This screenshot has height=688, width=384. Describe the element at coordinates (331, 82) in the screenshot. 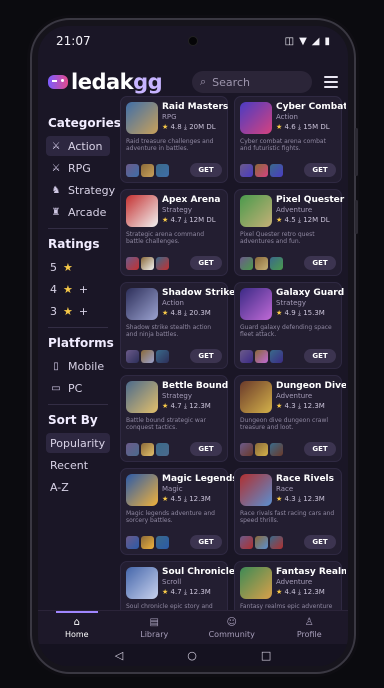

I see `menu-button` at that location.